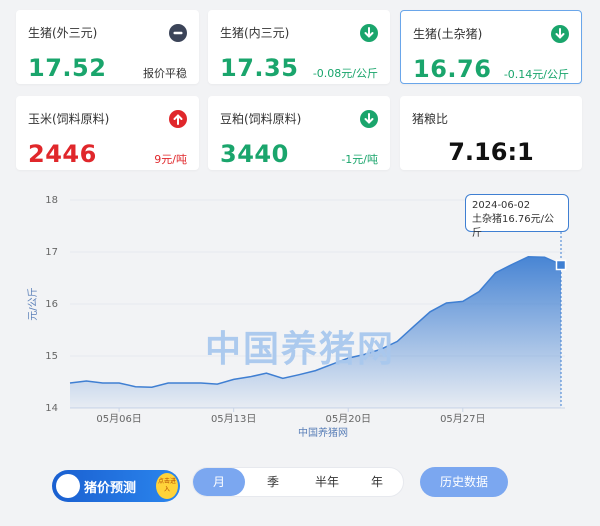 The width and height of the screenshot is (600, 526). What do you see at coordinates (68, 486) in the screenshot?
I see `cloud-icon` at bounding box center [68, 486].